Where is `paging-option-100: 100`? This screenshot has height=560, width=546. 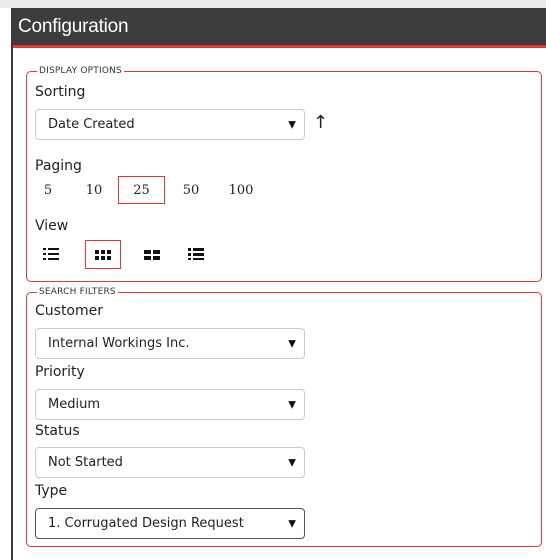
paging-option-100: 100 is located at coordinates (241, 190).